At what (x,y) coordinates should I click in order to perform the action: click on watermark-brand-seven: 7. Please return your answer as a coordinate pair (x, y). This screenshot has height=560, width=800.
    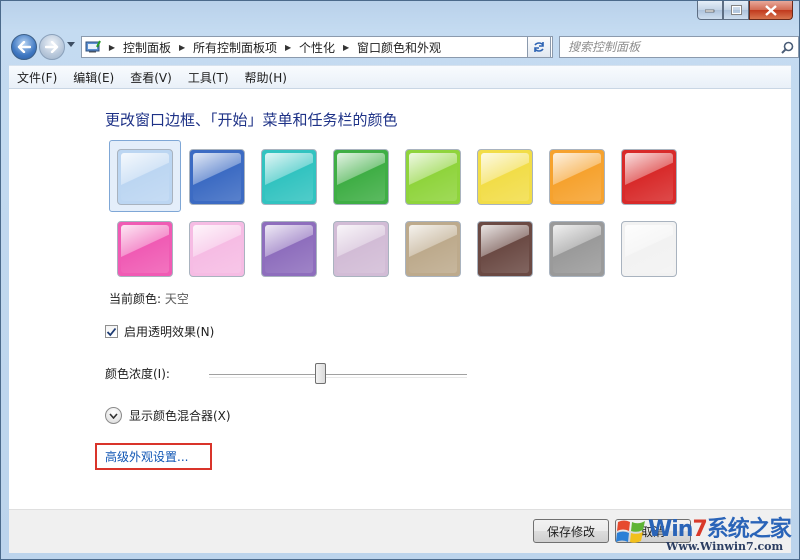
    Looking at the image, I should click on (699, 529).